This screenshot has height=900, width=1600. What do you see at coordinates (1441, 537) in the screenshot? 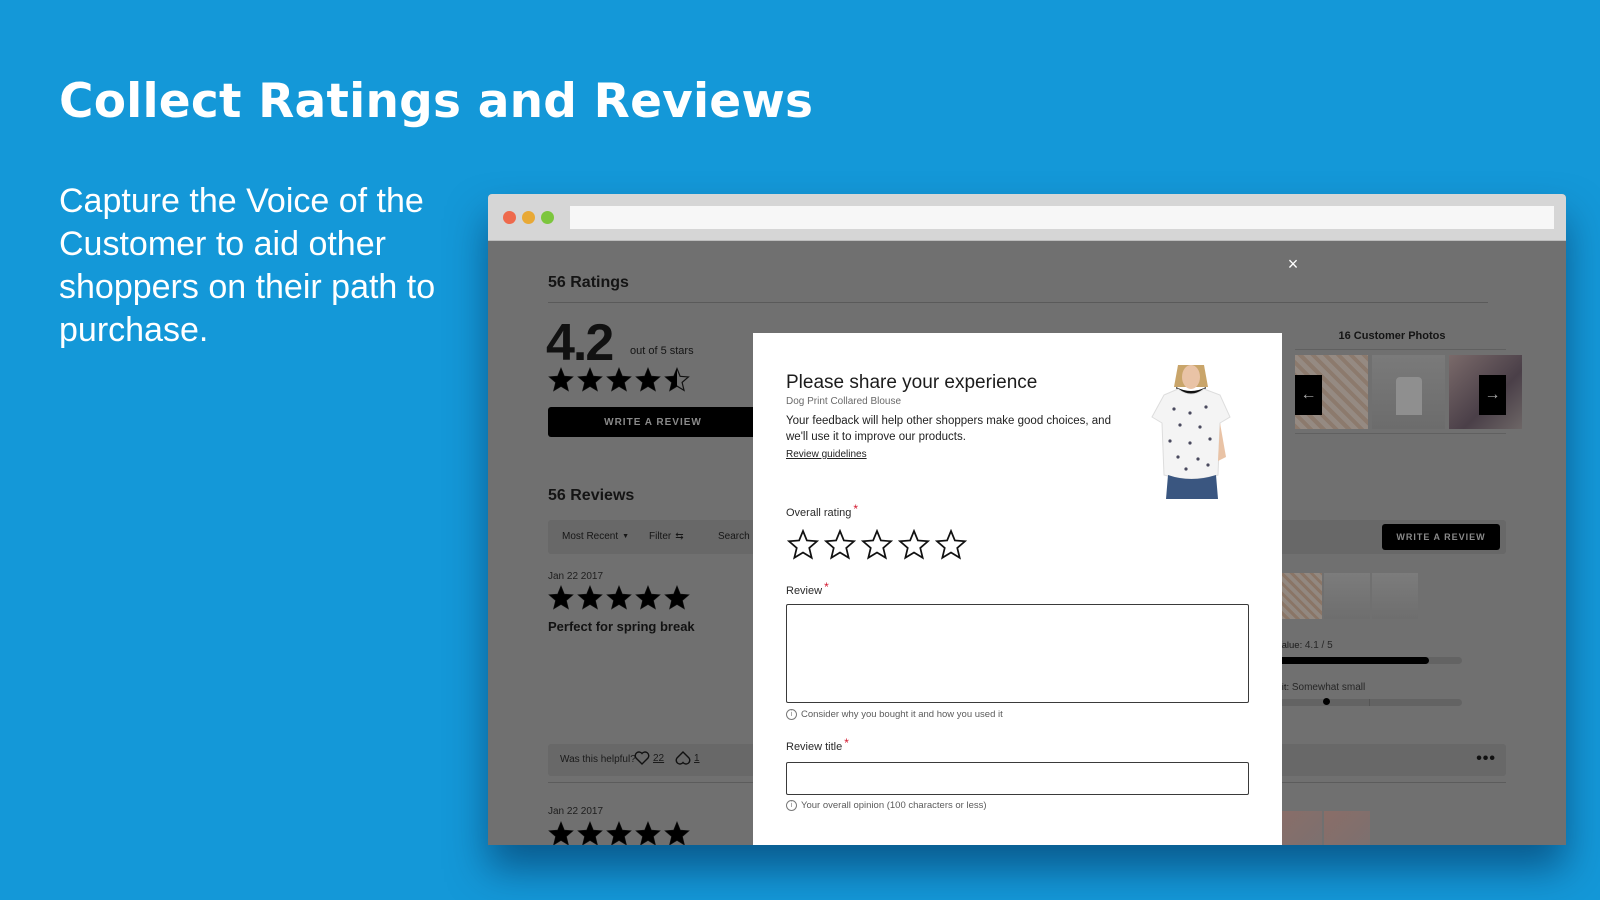
I see `write-review-button-secondary: WRITE A REVIEW` at bounding box center [1441, 537].